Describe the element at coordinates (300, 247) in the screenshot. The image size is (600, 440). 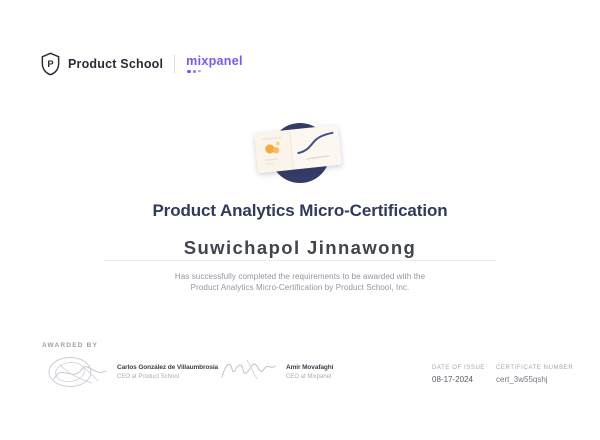
I see `recipient-name: Suwichapol Jinnawong` at that location.